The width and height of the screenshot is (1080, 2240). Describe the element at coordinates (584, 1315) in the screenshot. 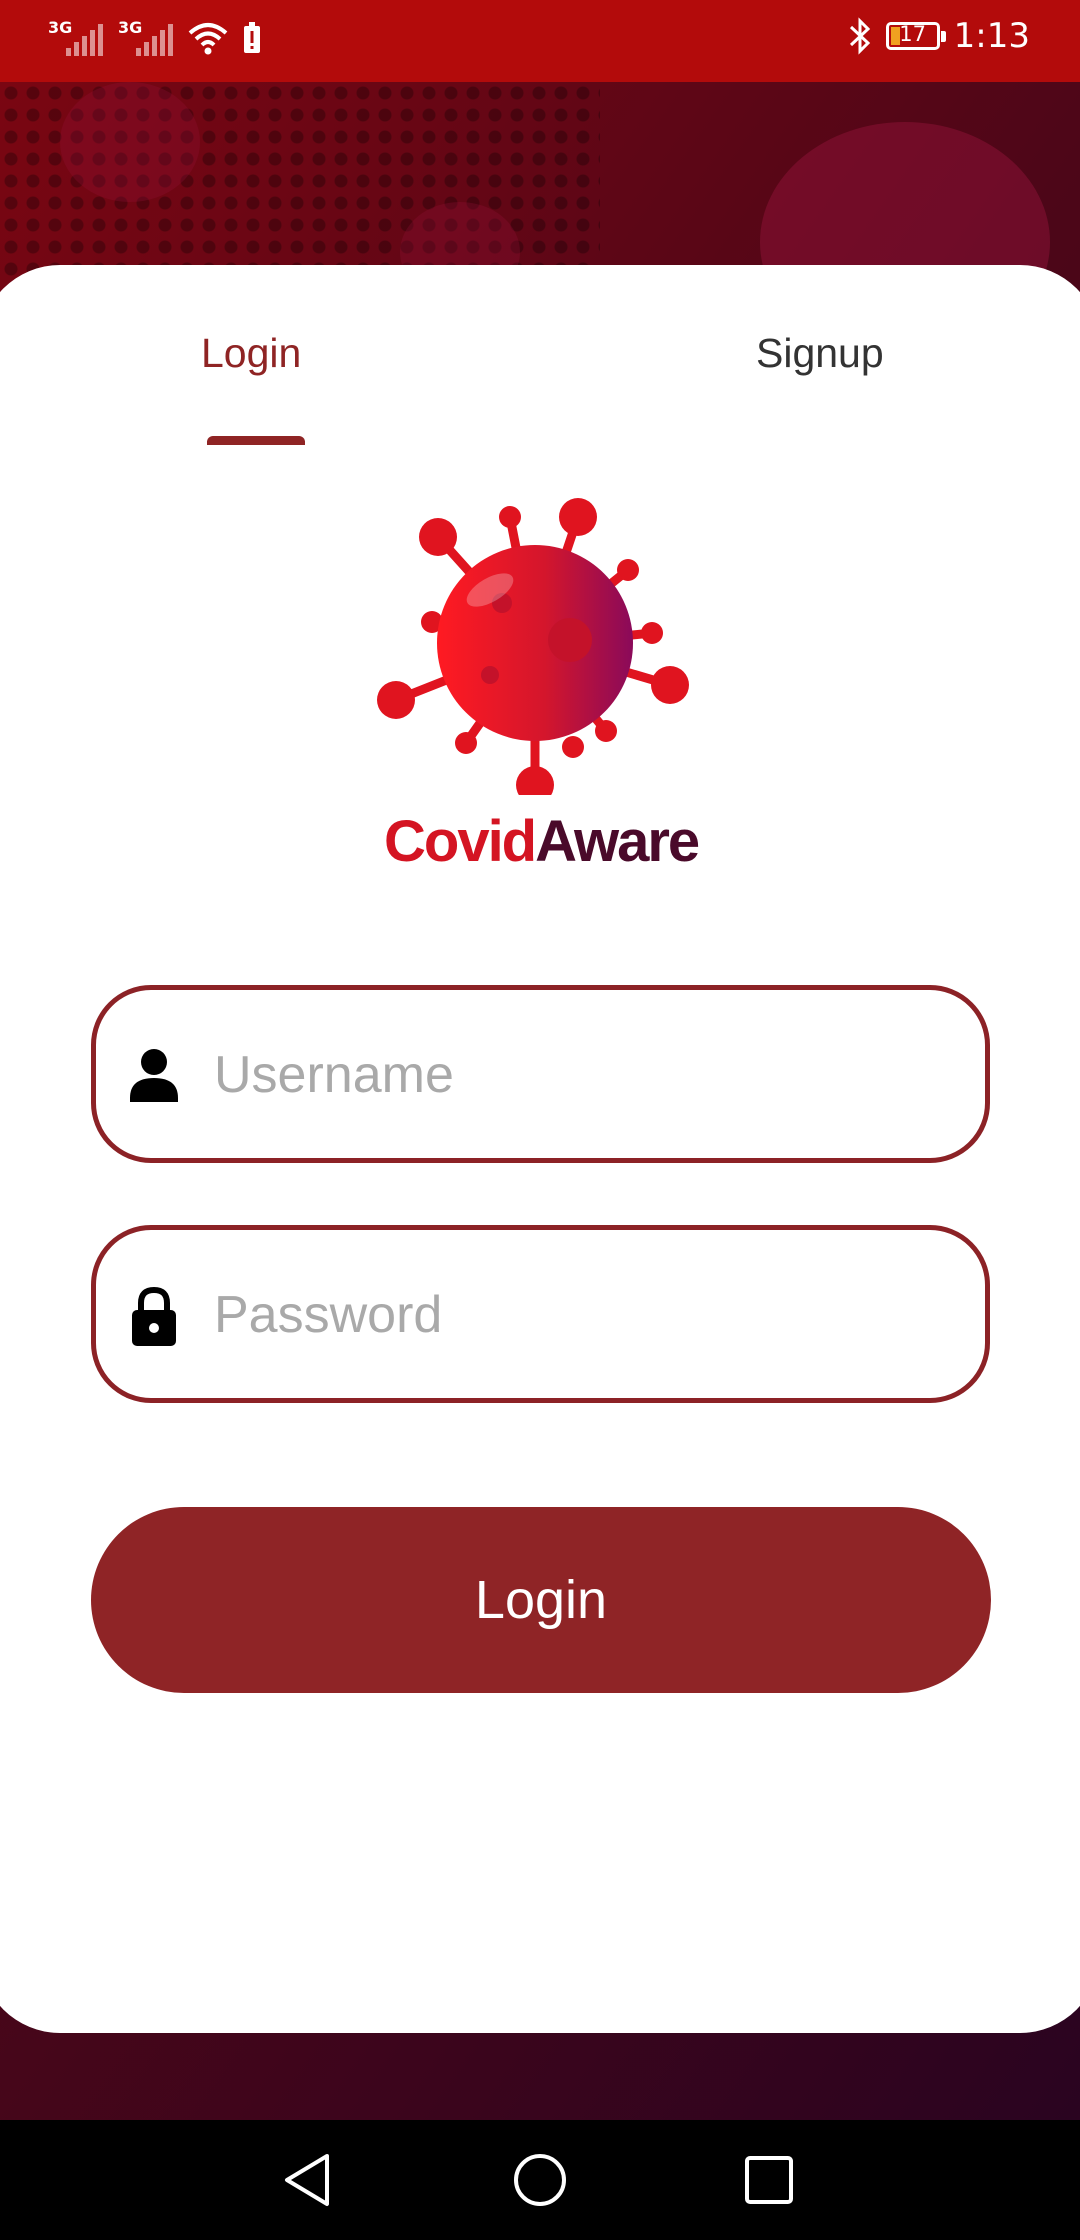

I see `password-input` at that location.